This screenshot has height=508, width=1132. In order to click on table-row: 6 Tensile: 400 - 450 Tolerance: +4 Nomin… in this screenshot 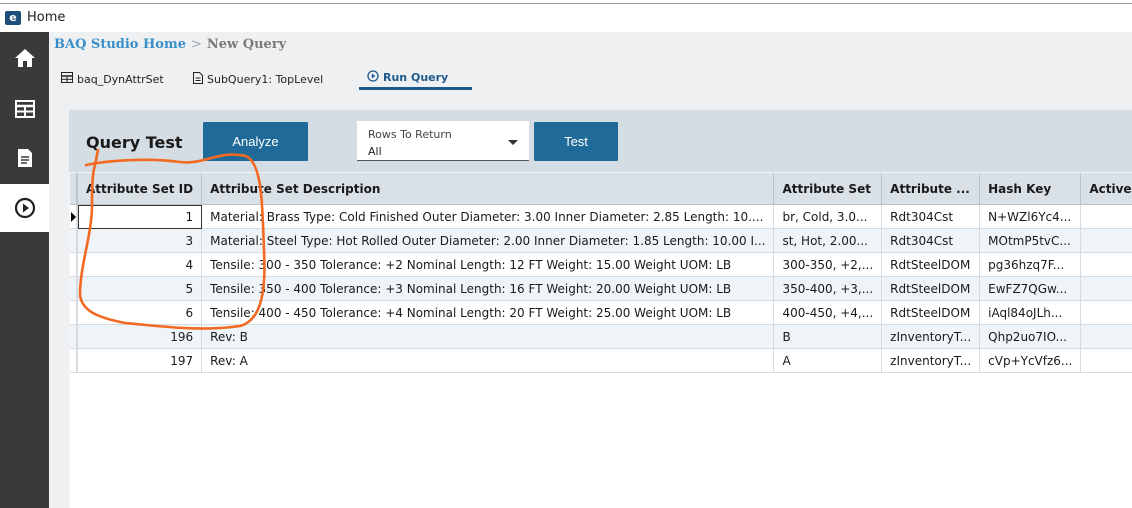, I will do `click(601, 312)`.